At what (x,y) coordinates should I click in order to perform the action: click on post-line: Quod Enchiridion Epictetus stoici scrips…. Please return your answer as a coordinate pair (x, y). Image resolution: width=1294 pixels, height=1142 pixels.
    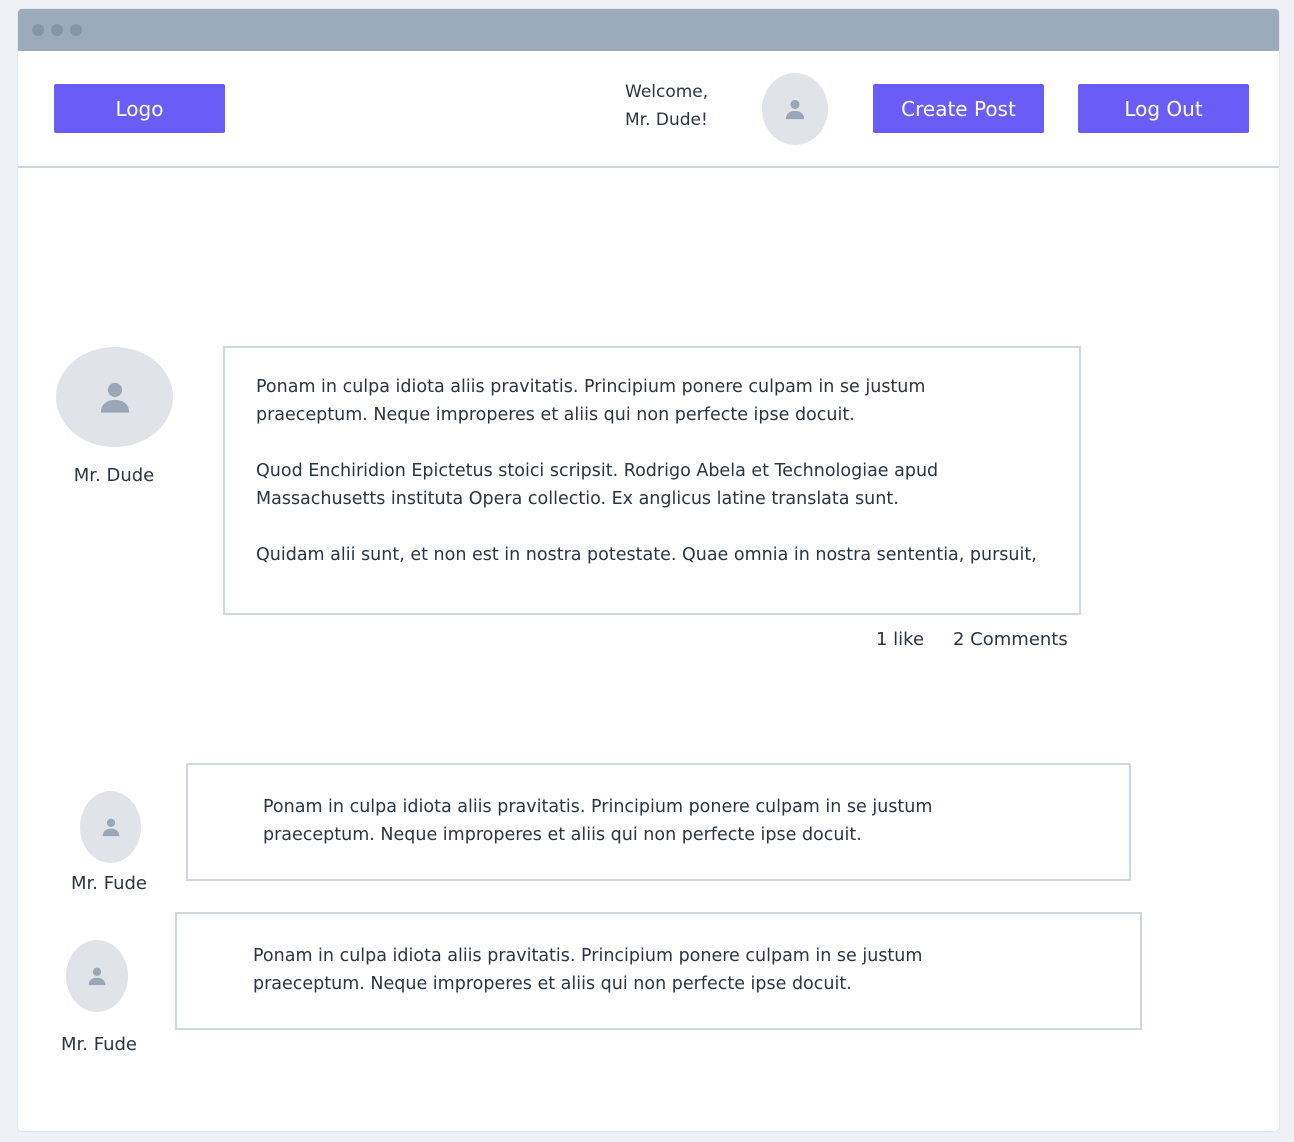
    Looking at the image, I should click on (597, 471).